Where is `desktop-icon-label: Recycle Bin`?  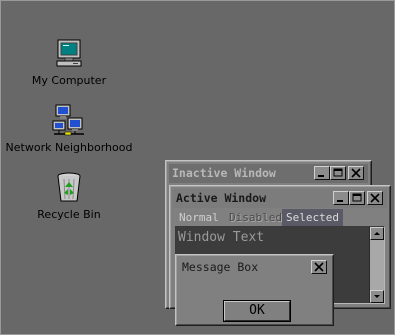 desktop-icon-label: Recycle Bin is located at coordinates (69, 214).